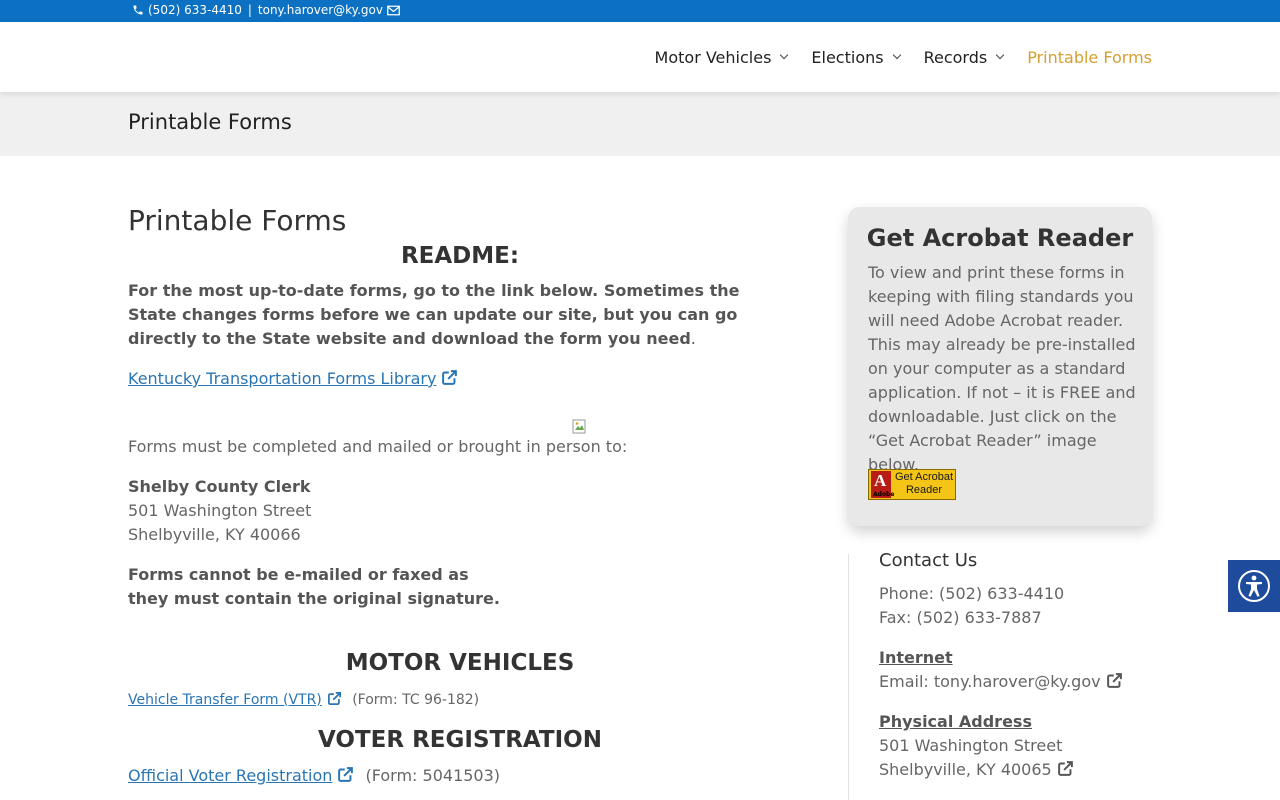 This screenshot has width=1280, height=800. I want to click on contact-email-row: Email: tony.harover@ky.gov, so click(1001, 682).